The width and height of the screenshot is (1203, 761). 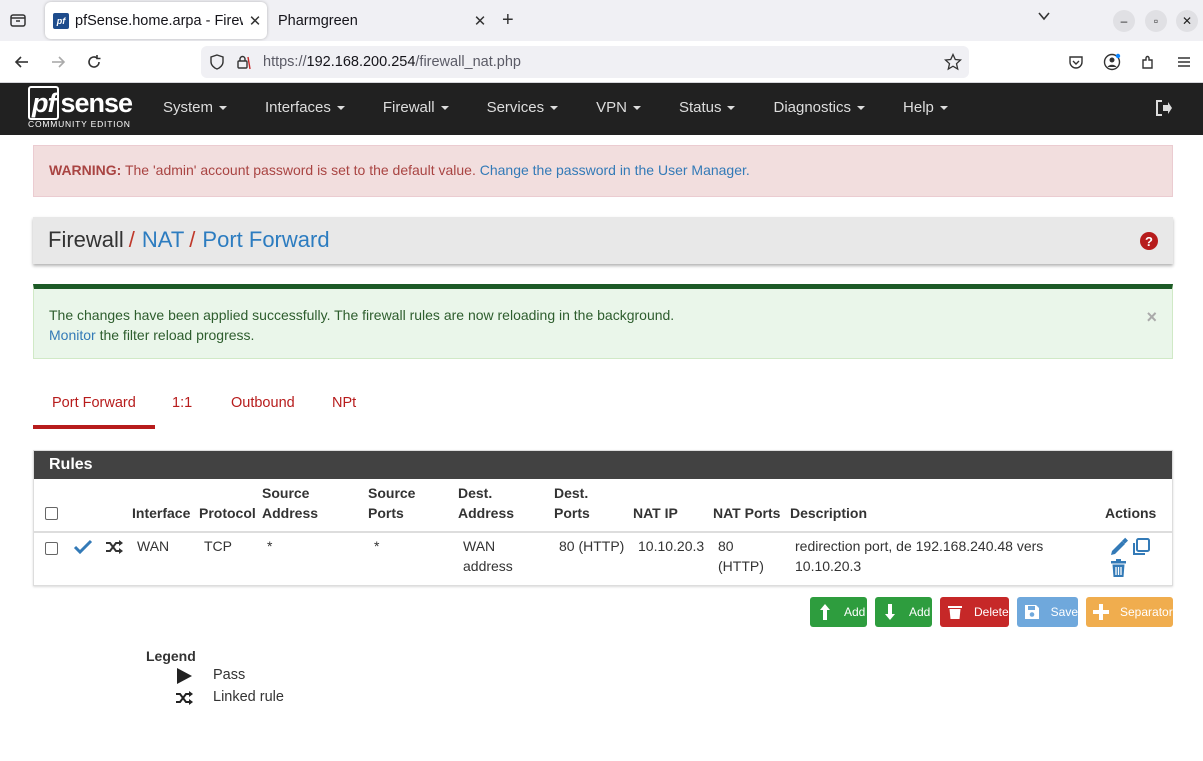 I want to click on header-line: Dest., so click(x=571, y=493).